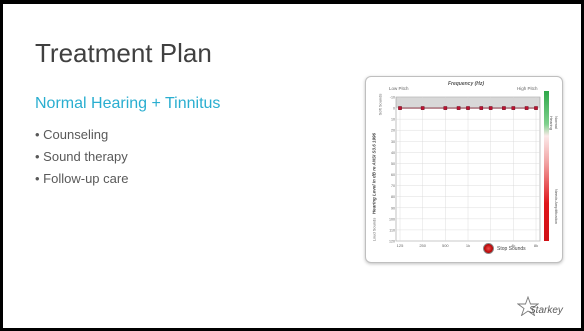 The width and height of the screenshot is (584, 331). I want to click on x-tick-label: 125, so click(400, 245).